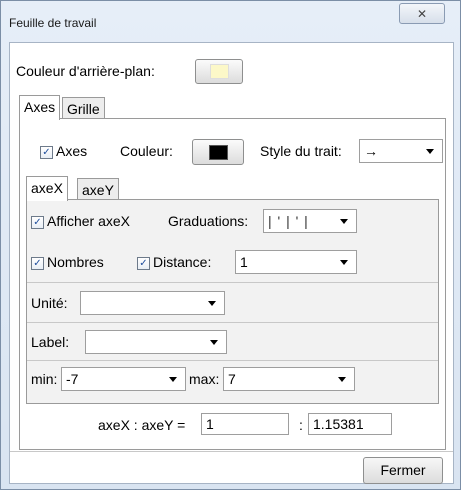 This screenshot has height=490, width=461. Describe the element at coordinates (152, 303) in the screenshot. I see `unit-dropdown` at that location.